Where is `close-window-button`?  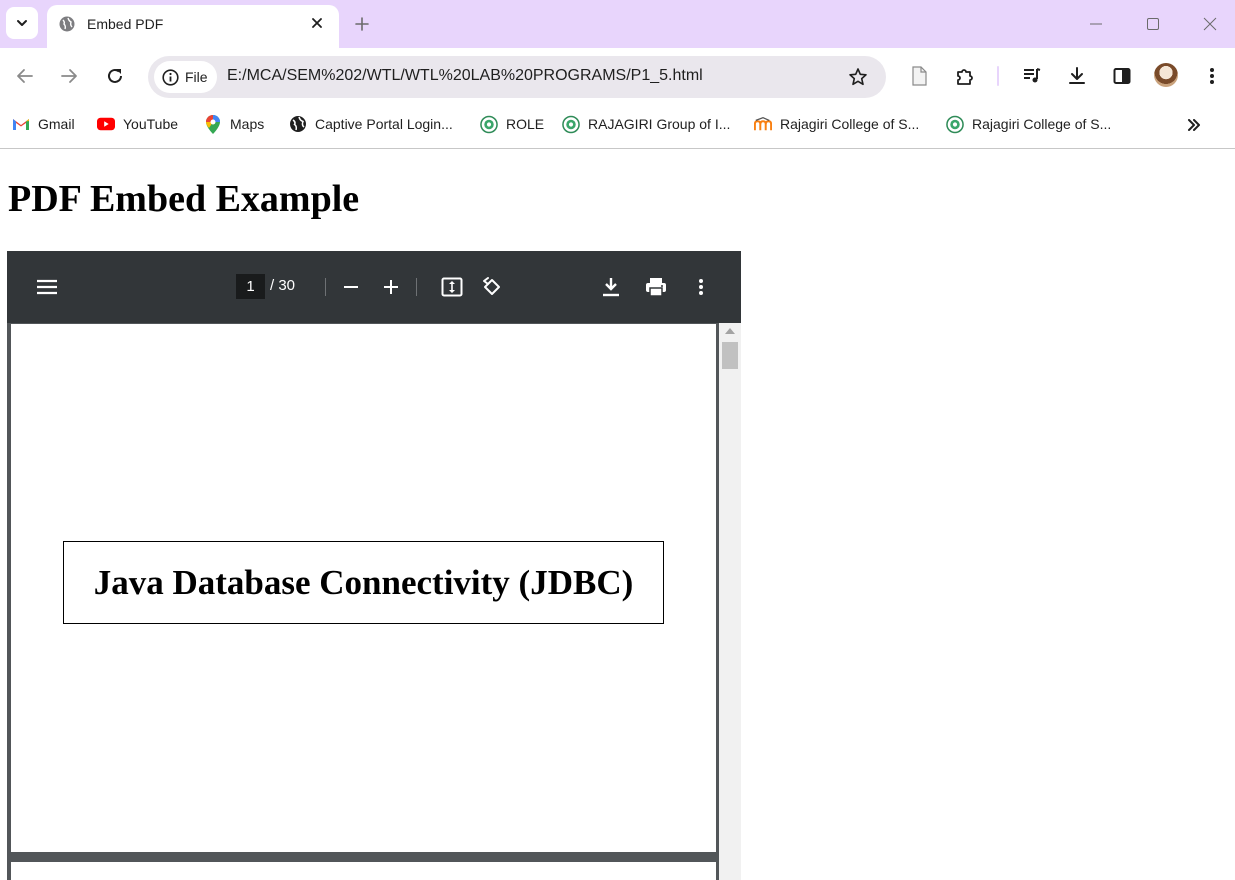 close-window-button is located at coordinates (1210, 24).